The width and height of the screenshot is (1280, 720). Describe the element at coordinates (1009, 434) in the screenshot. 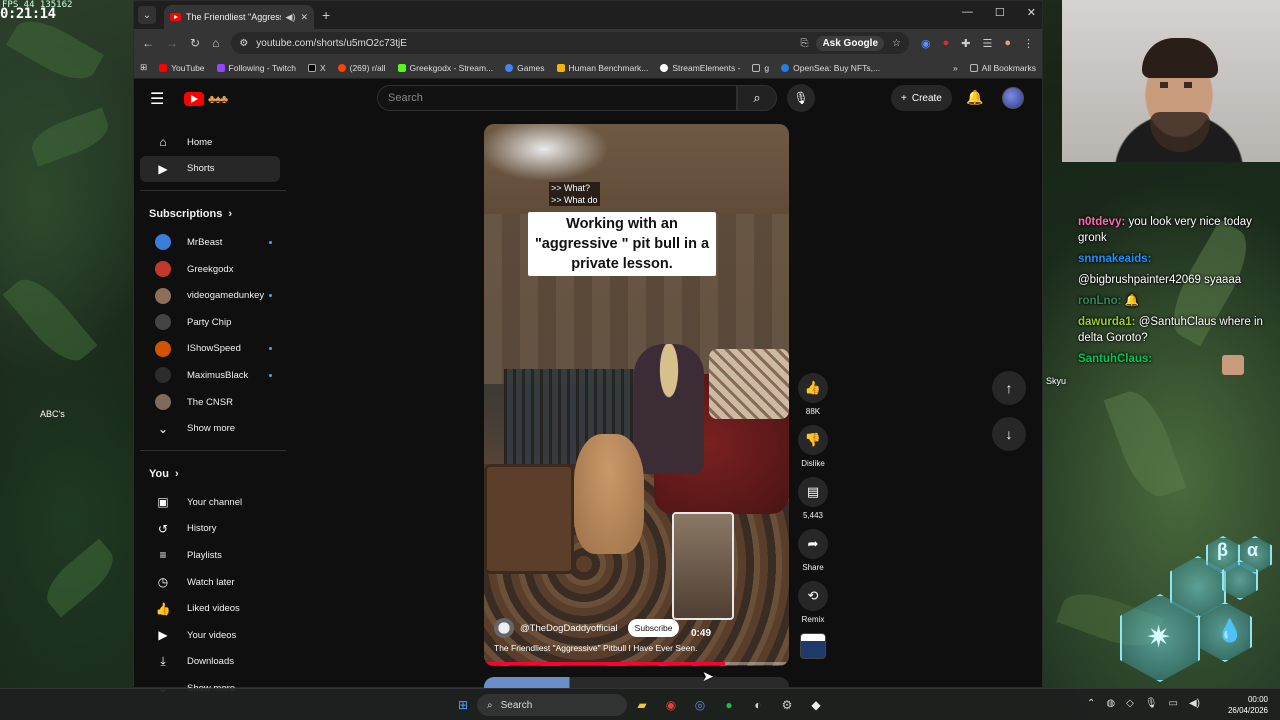

I see `next-short-button: ↓` at that location.